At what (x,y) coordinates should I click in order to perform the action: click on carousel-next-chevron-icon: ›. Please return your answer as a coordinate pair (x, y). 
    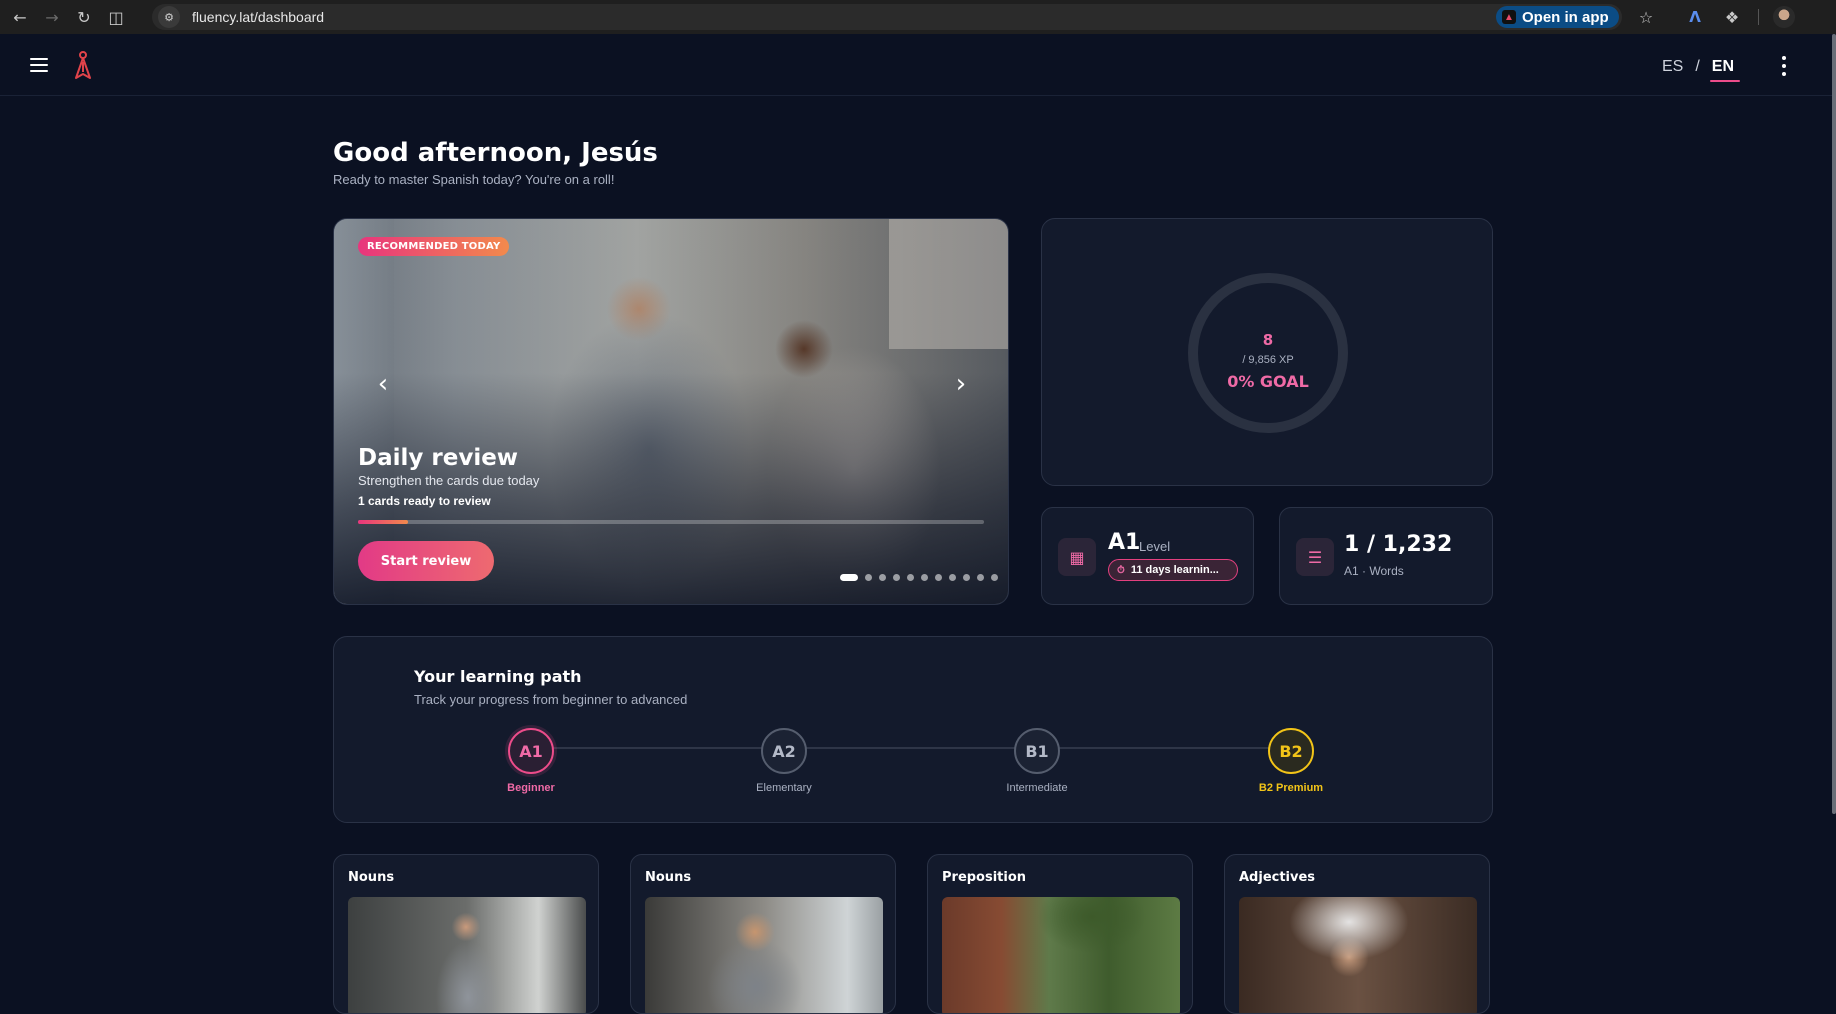
    Looking at the image, I should click on (961, 384).